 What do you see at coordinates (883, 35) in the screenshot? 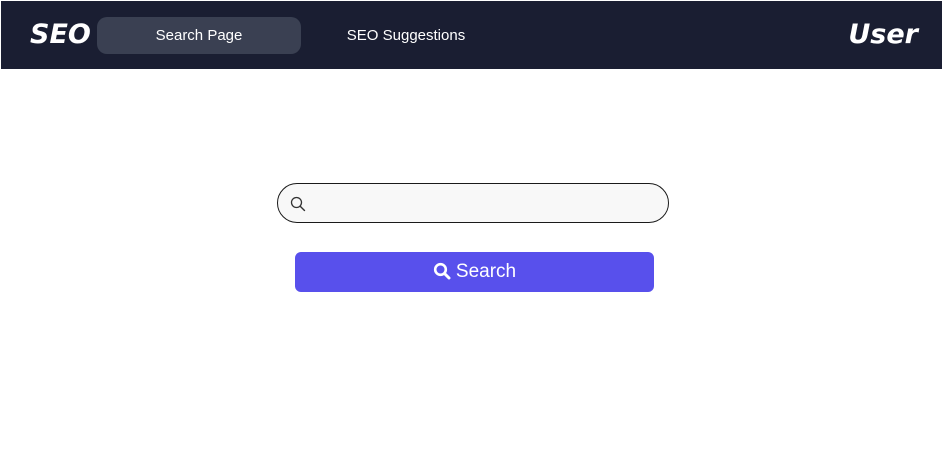
I see `user-menu: User` at bounding box center [883, 35].